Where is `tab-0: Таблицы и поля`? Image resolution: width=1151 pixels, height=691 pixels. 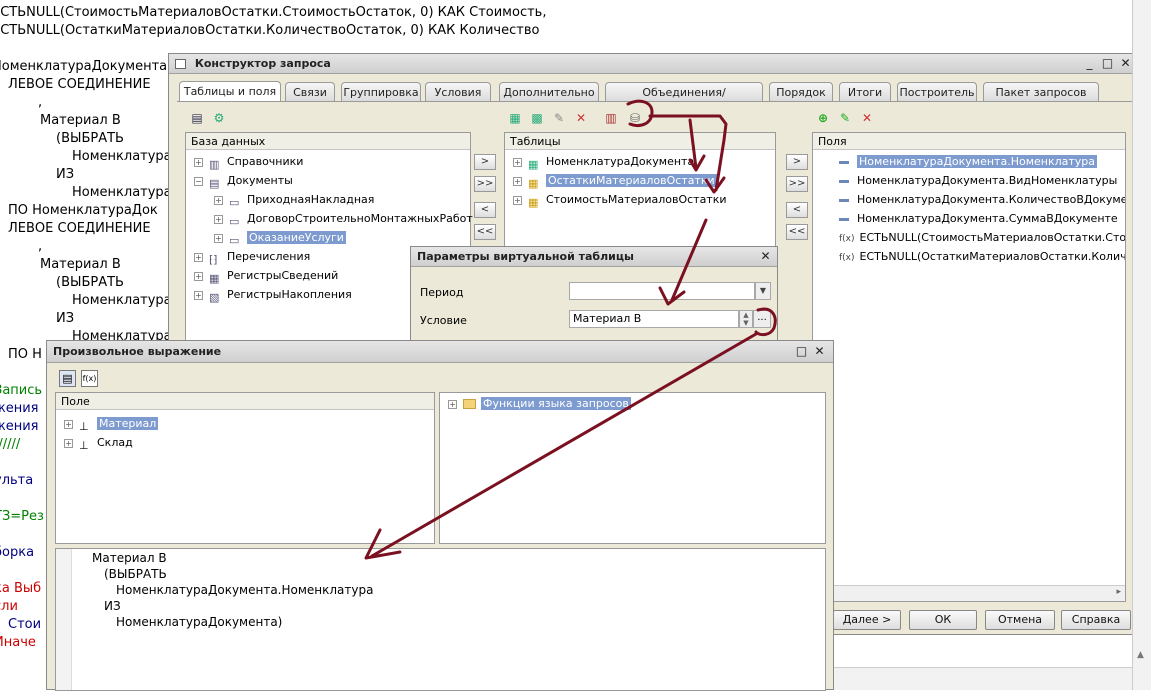
tab-0: Таблицы и поля is located at coordinates (230, 91).